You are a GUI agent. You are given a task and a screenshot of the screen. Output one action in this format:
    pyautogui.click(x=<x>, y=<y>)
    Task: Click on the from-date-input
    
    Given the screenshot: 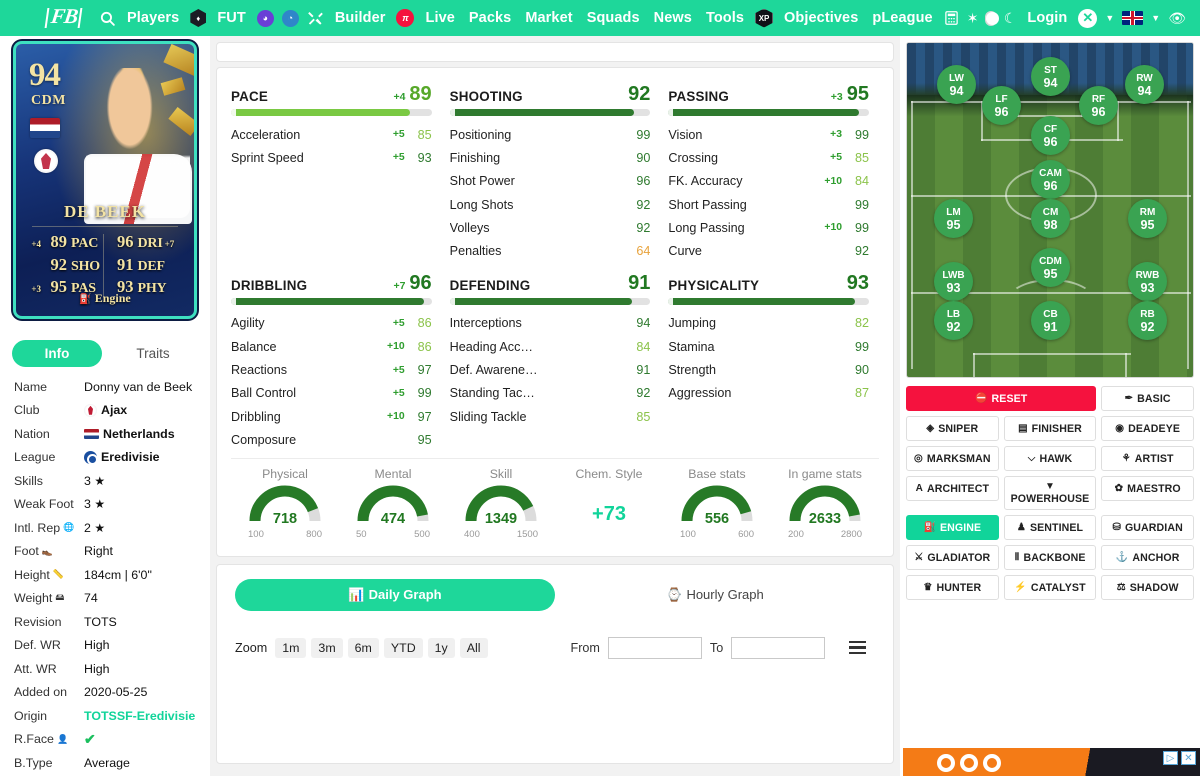 What is the action you would take?
    pyautogui.click(x=654, y=647)
    